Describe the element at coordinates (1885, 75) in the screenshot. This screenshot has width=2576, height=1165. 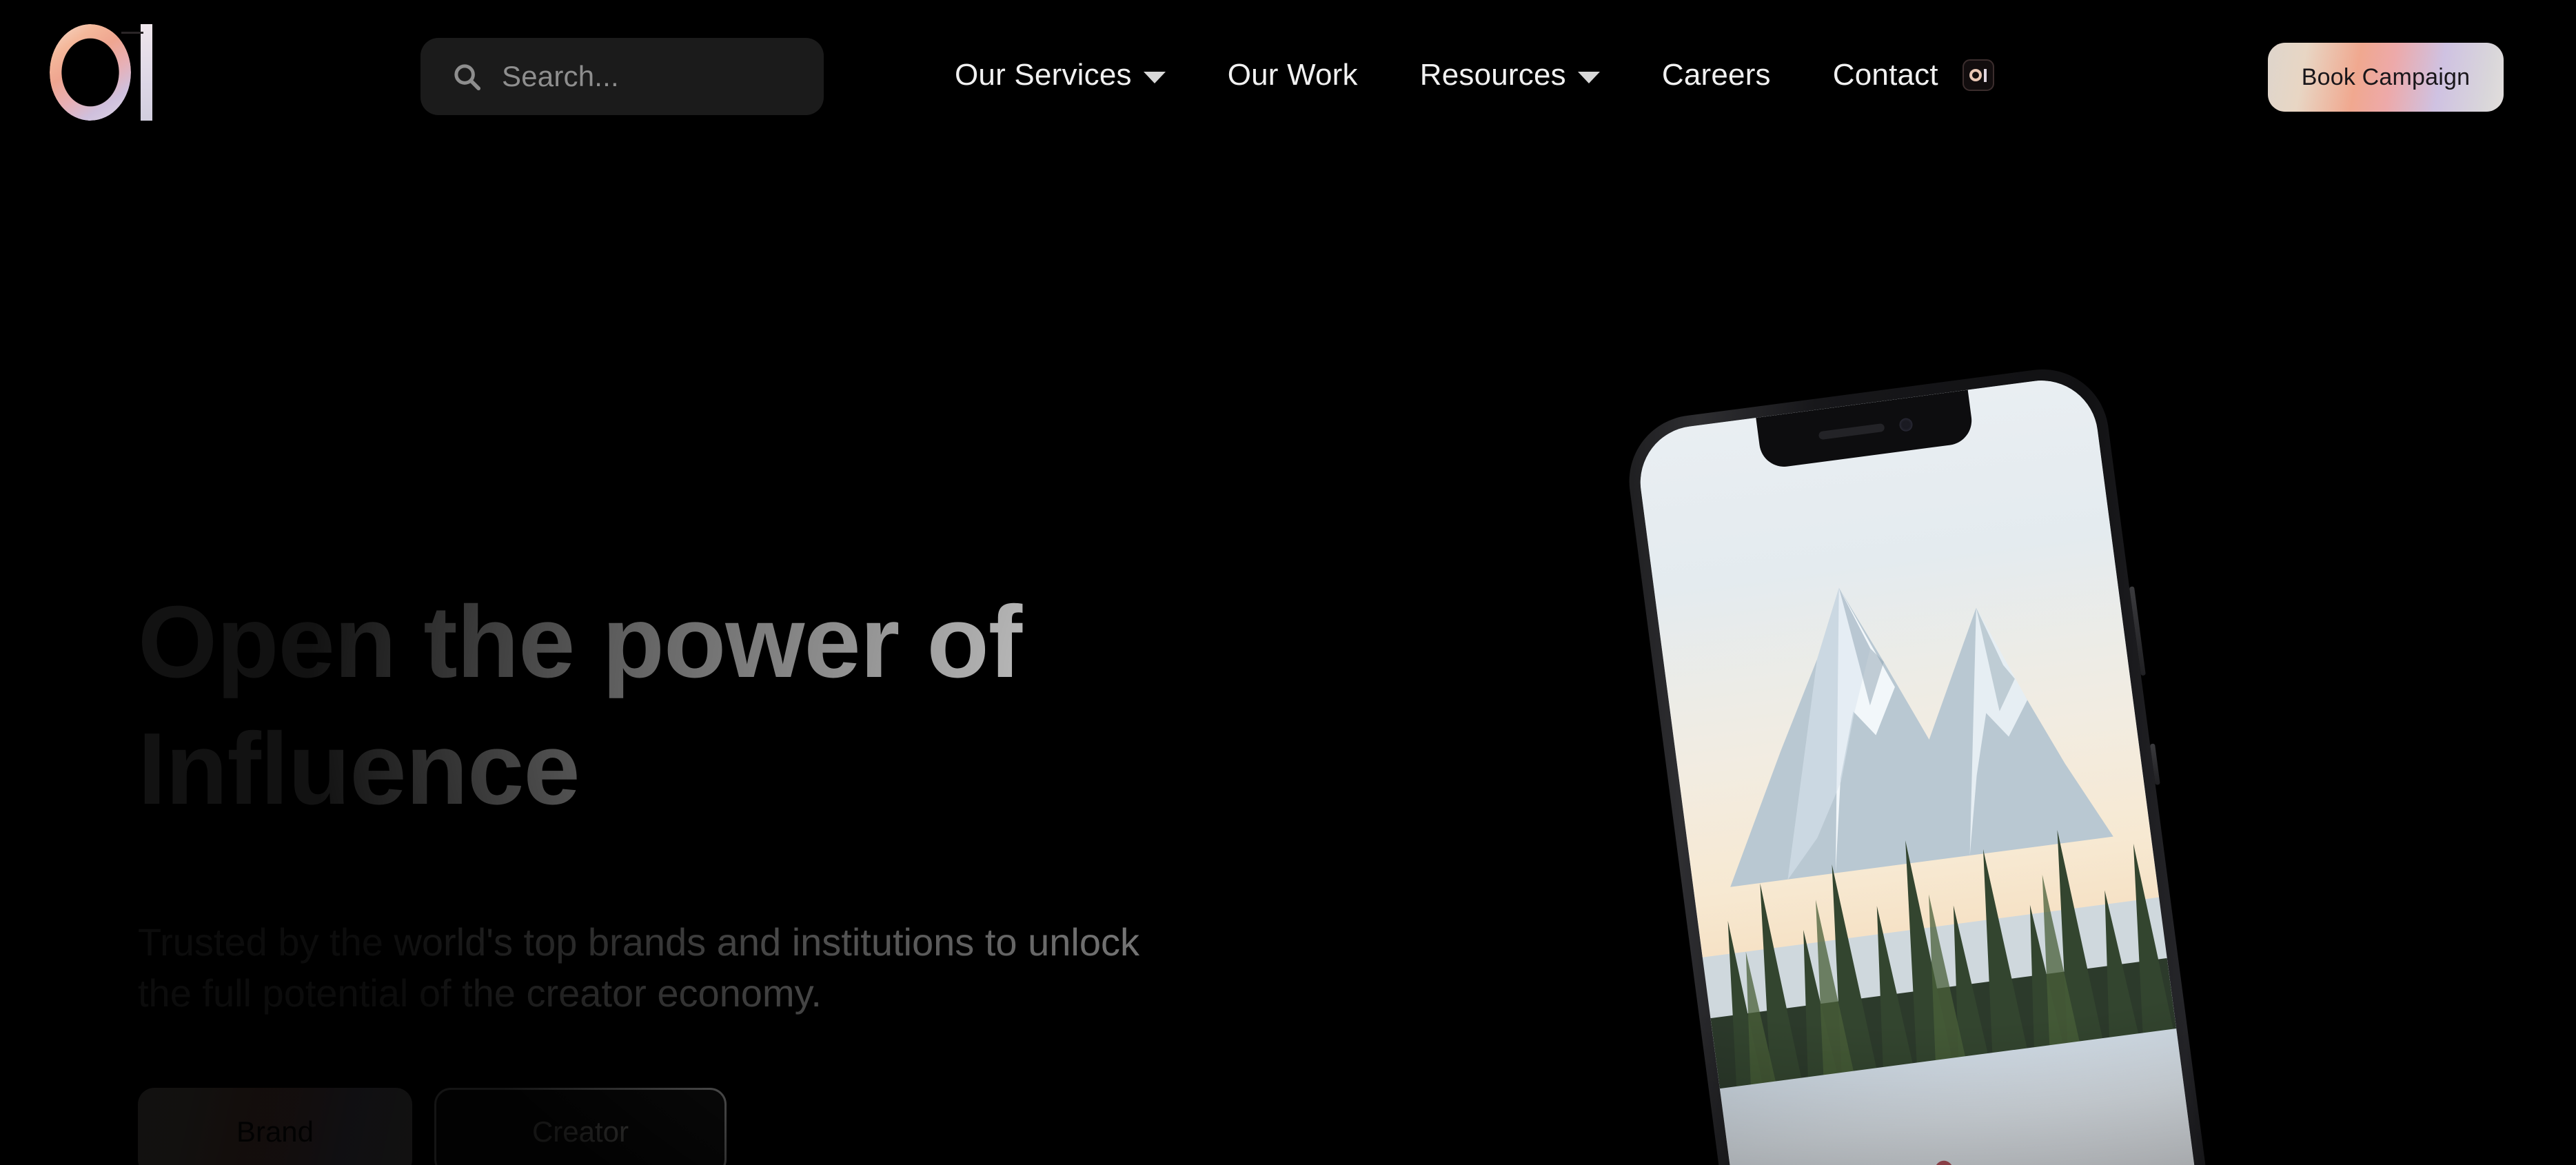
I see `nav-label-contact: Contact` at that location.